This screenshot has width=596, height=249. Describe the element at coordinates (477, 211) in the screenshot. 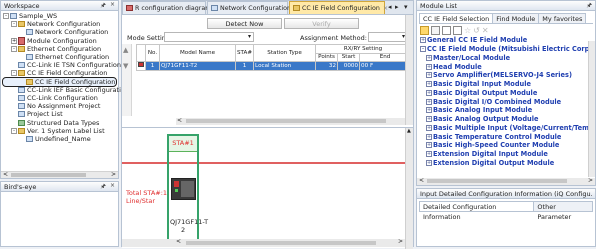

I see `tab-detailed-config-info: Detailed Configuration Information` at that location.